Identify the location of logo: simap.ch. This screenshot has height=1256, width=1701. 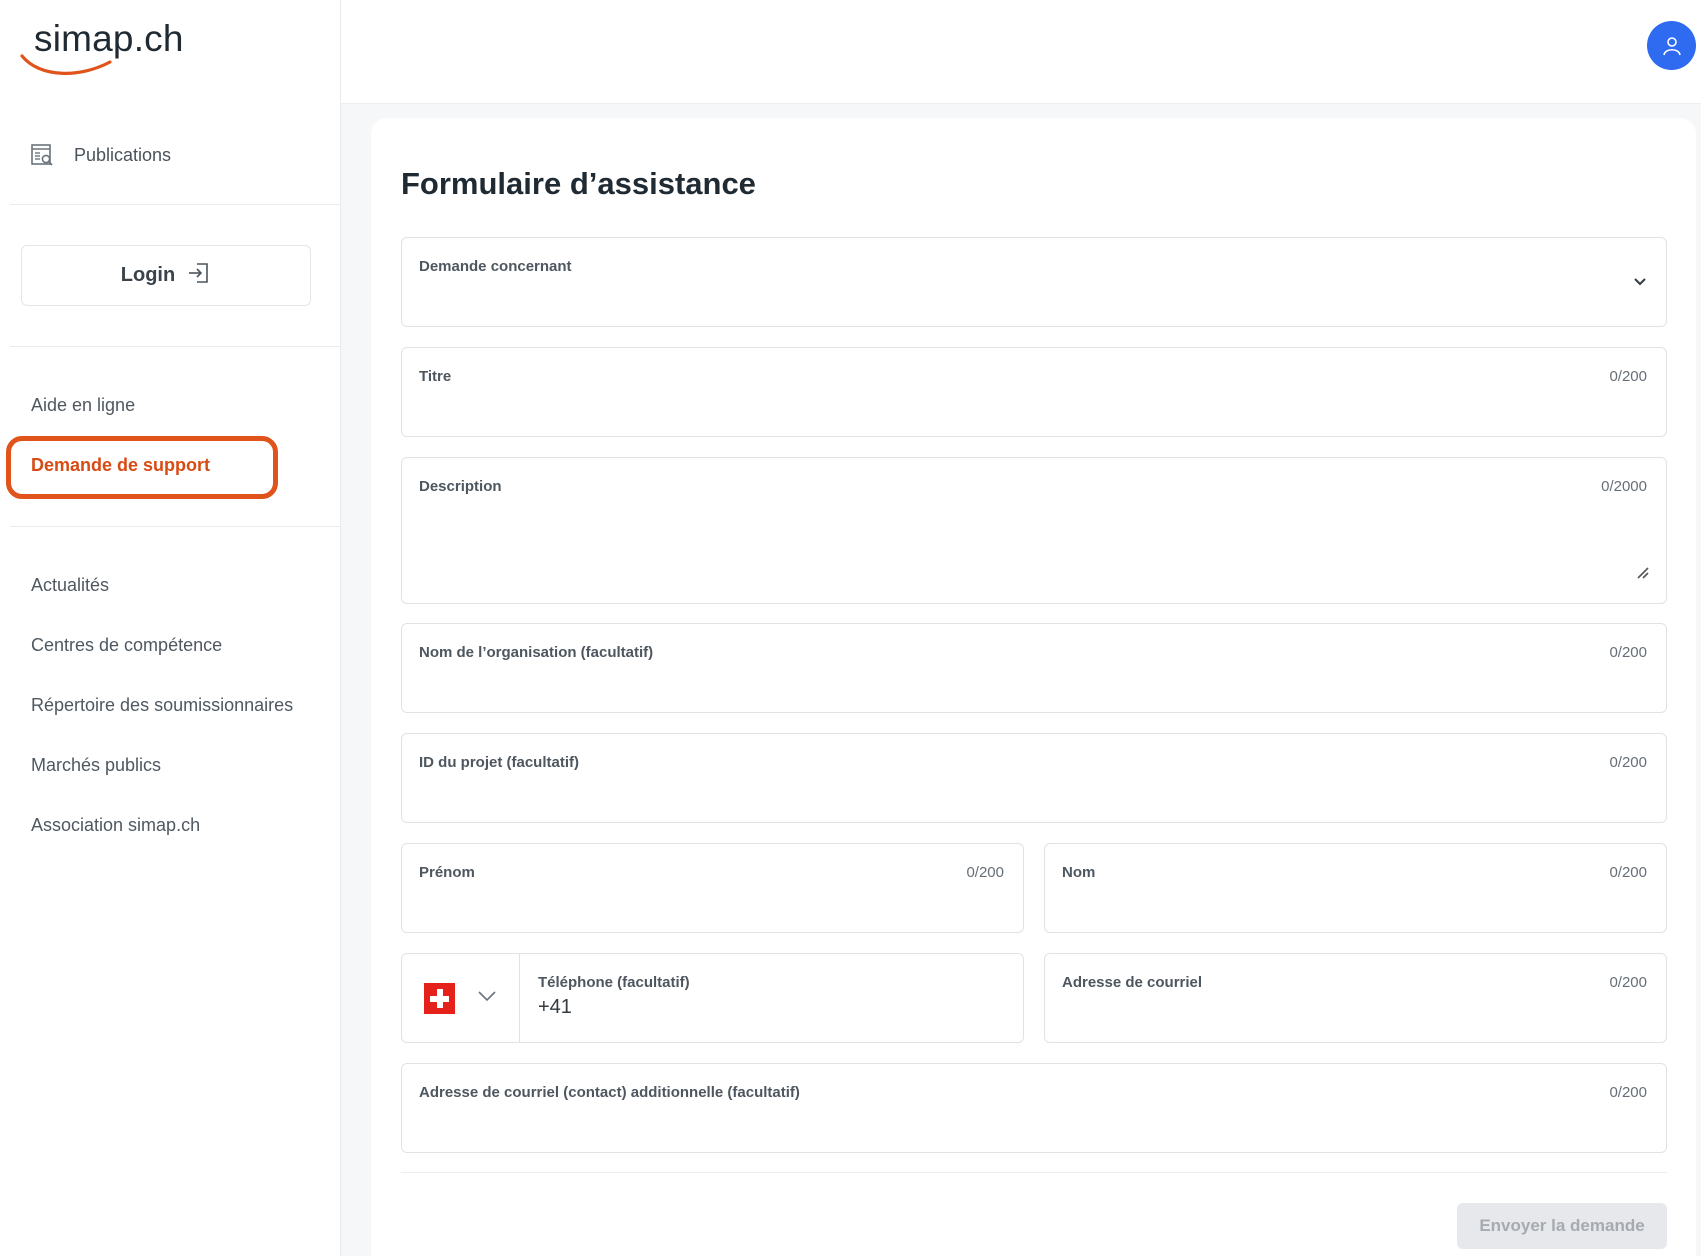
(115, 44).